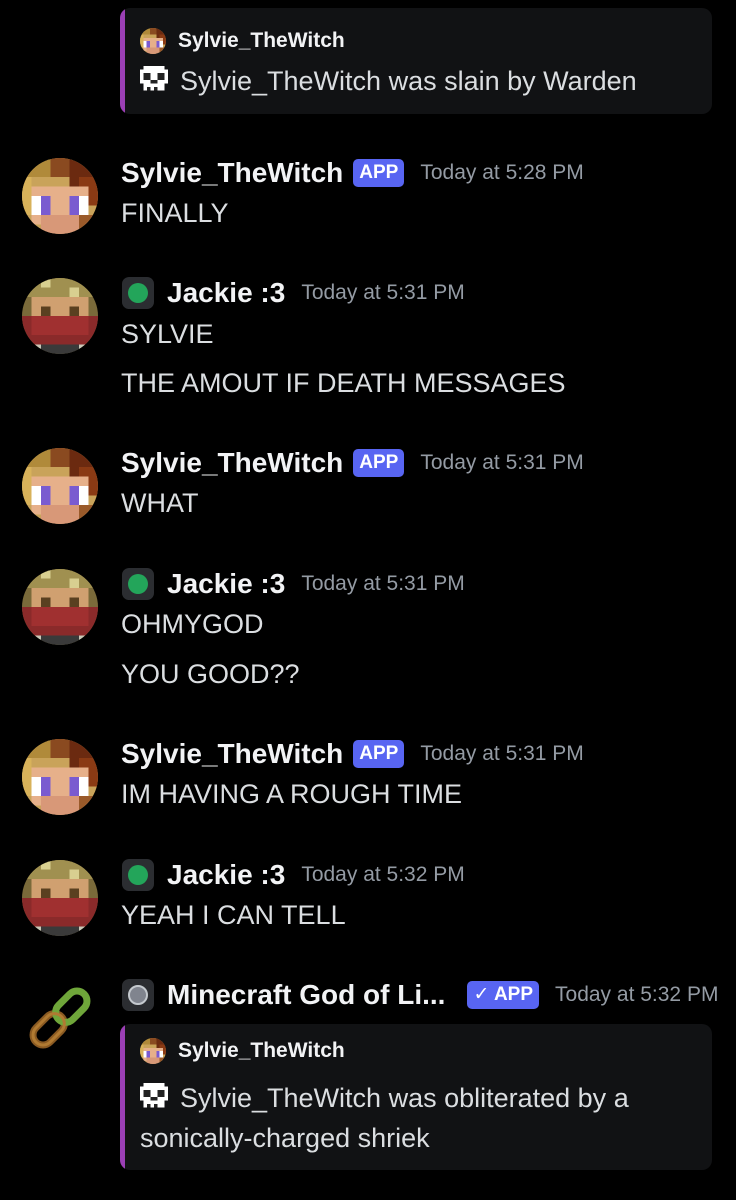  What do you see at coordinates (352, 173) in the screenshot?
I see `message-header: Sylvie_TheWitch APP Today at 5:28 PM` at bounding box center [352, 173].